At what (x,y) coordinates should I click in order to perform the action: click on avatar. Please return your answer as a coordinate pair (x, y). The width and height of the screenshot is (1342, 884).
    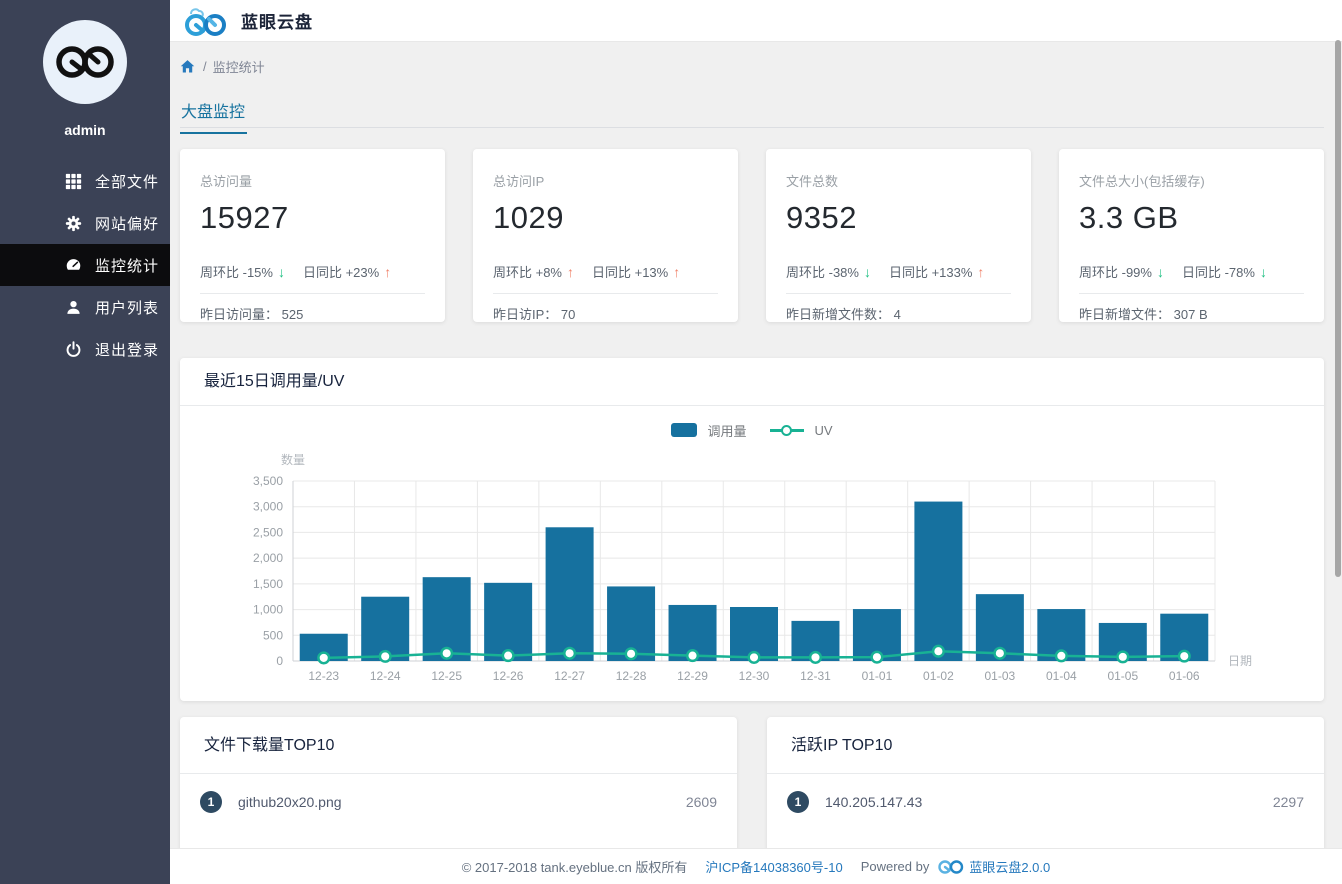
    Looking at the image, I should click on (85, 62).